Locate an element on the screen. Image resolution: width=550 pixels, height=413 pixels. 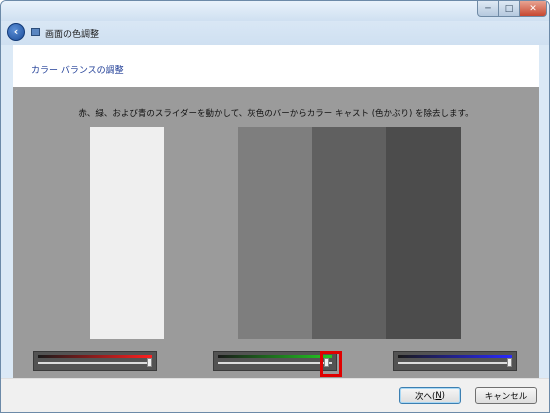
page-heading: カラー バランスの調整 is located at coordinates (77, 71).